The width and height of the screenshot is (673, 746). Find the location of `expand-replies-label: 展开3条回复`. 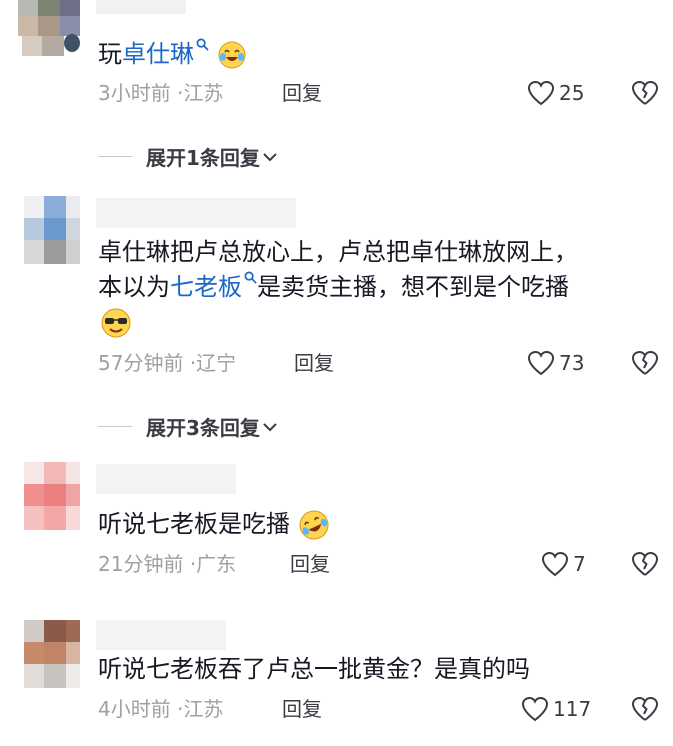

expand-replies-label: 展开3条回复 is located at coordinates (203, 428).